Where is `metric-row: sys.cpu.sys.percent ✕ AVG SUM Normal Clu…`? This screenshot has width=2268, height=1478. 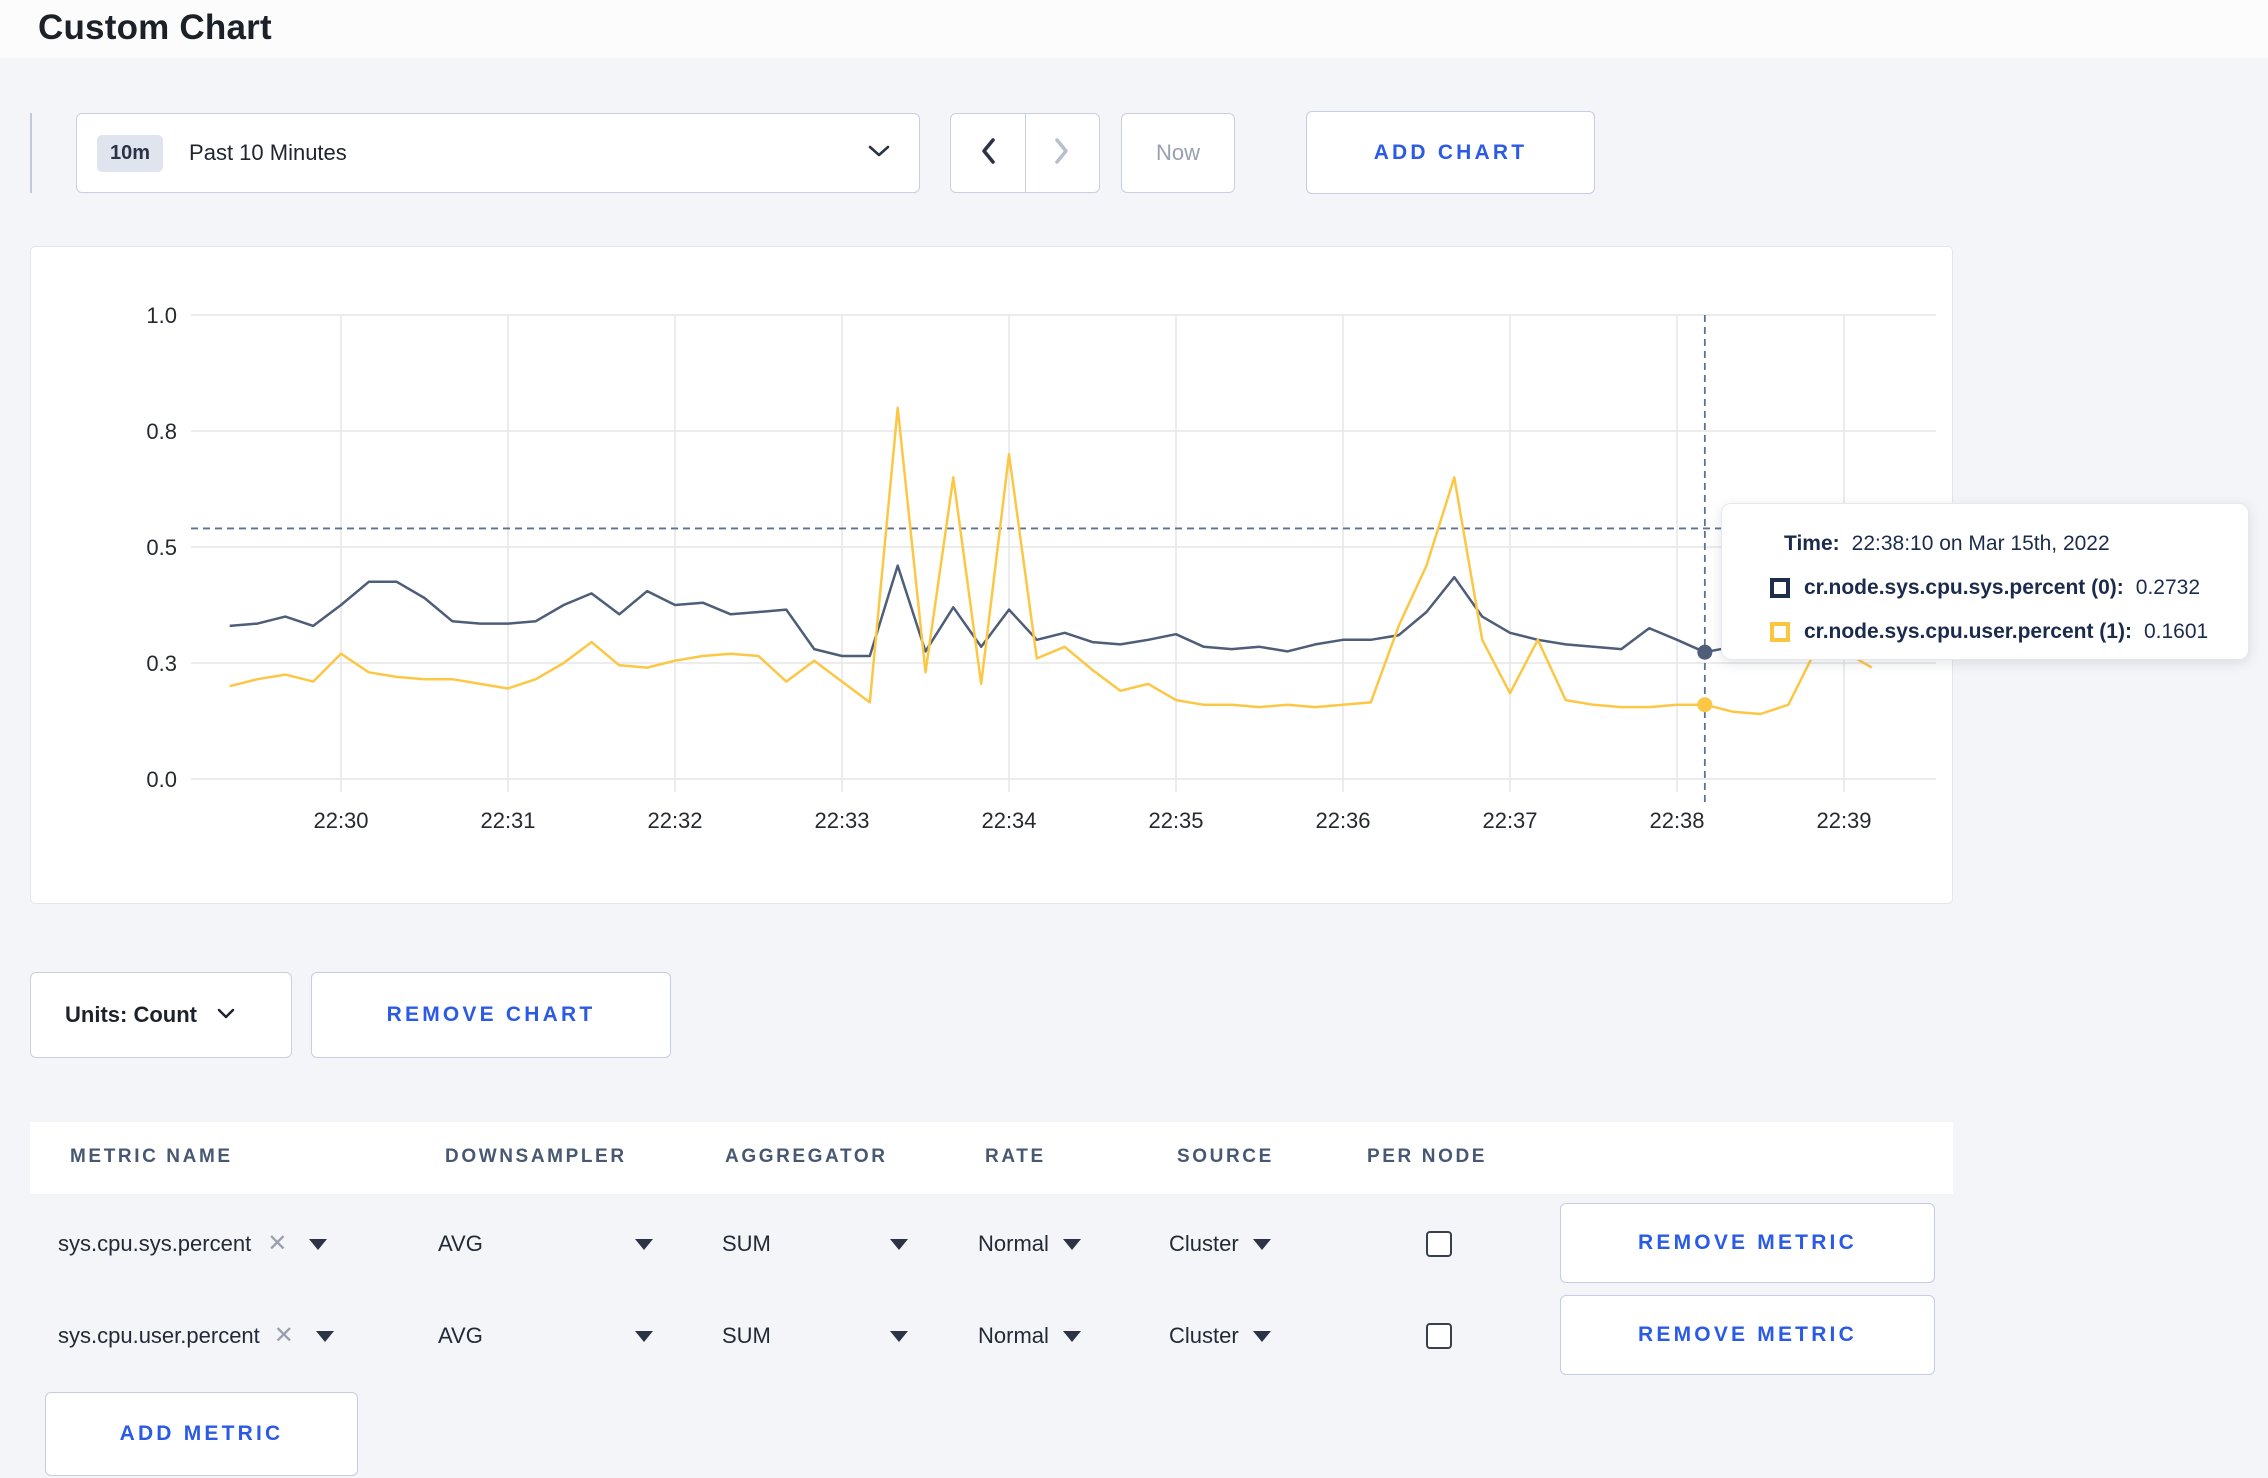
metric-row: sys.cpu.sys.percent ✕ AVG SUM Normal Clu… is located at coordinates (1134, 1244).